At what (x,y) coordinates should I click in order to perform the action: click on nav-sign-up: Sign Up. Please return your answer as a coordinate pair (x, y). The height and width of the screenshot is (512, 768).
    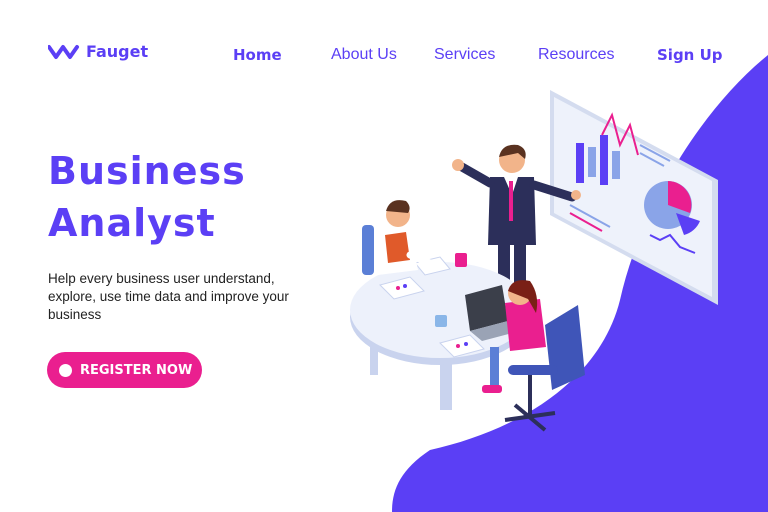
    Looking at the image, I should click on (690, 55).